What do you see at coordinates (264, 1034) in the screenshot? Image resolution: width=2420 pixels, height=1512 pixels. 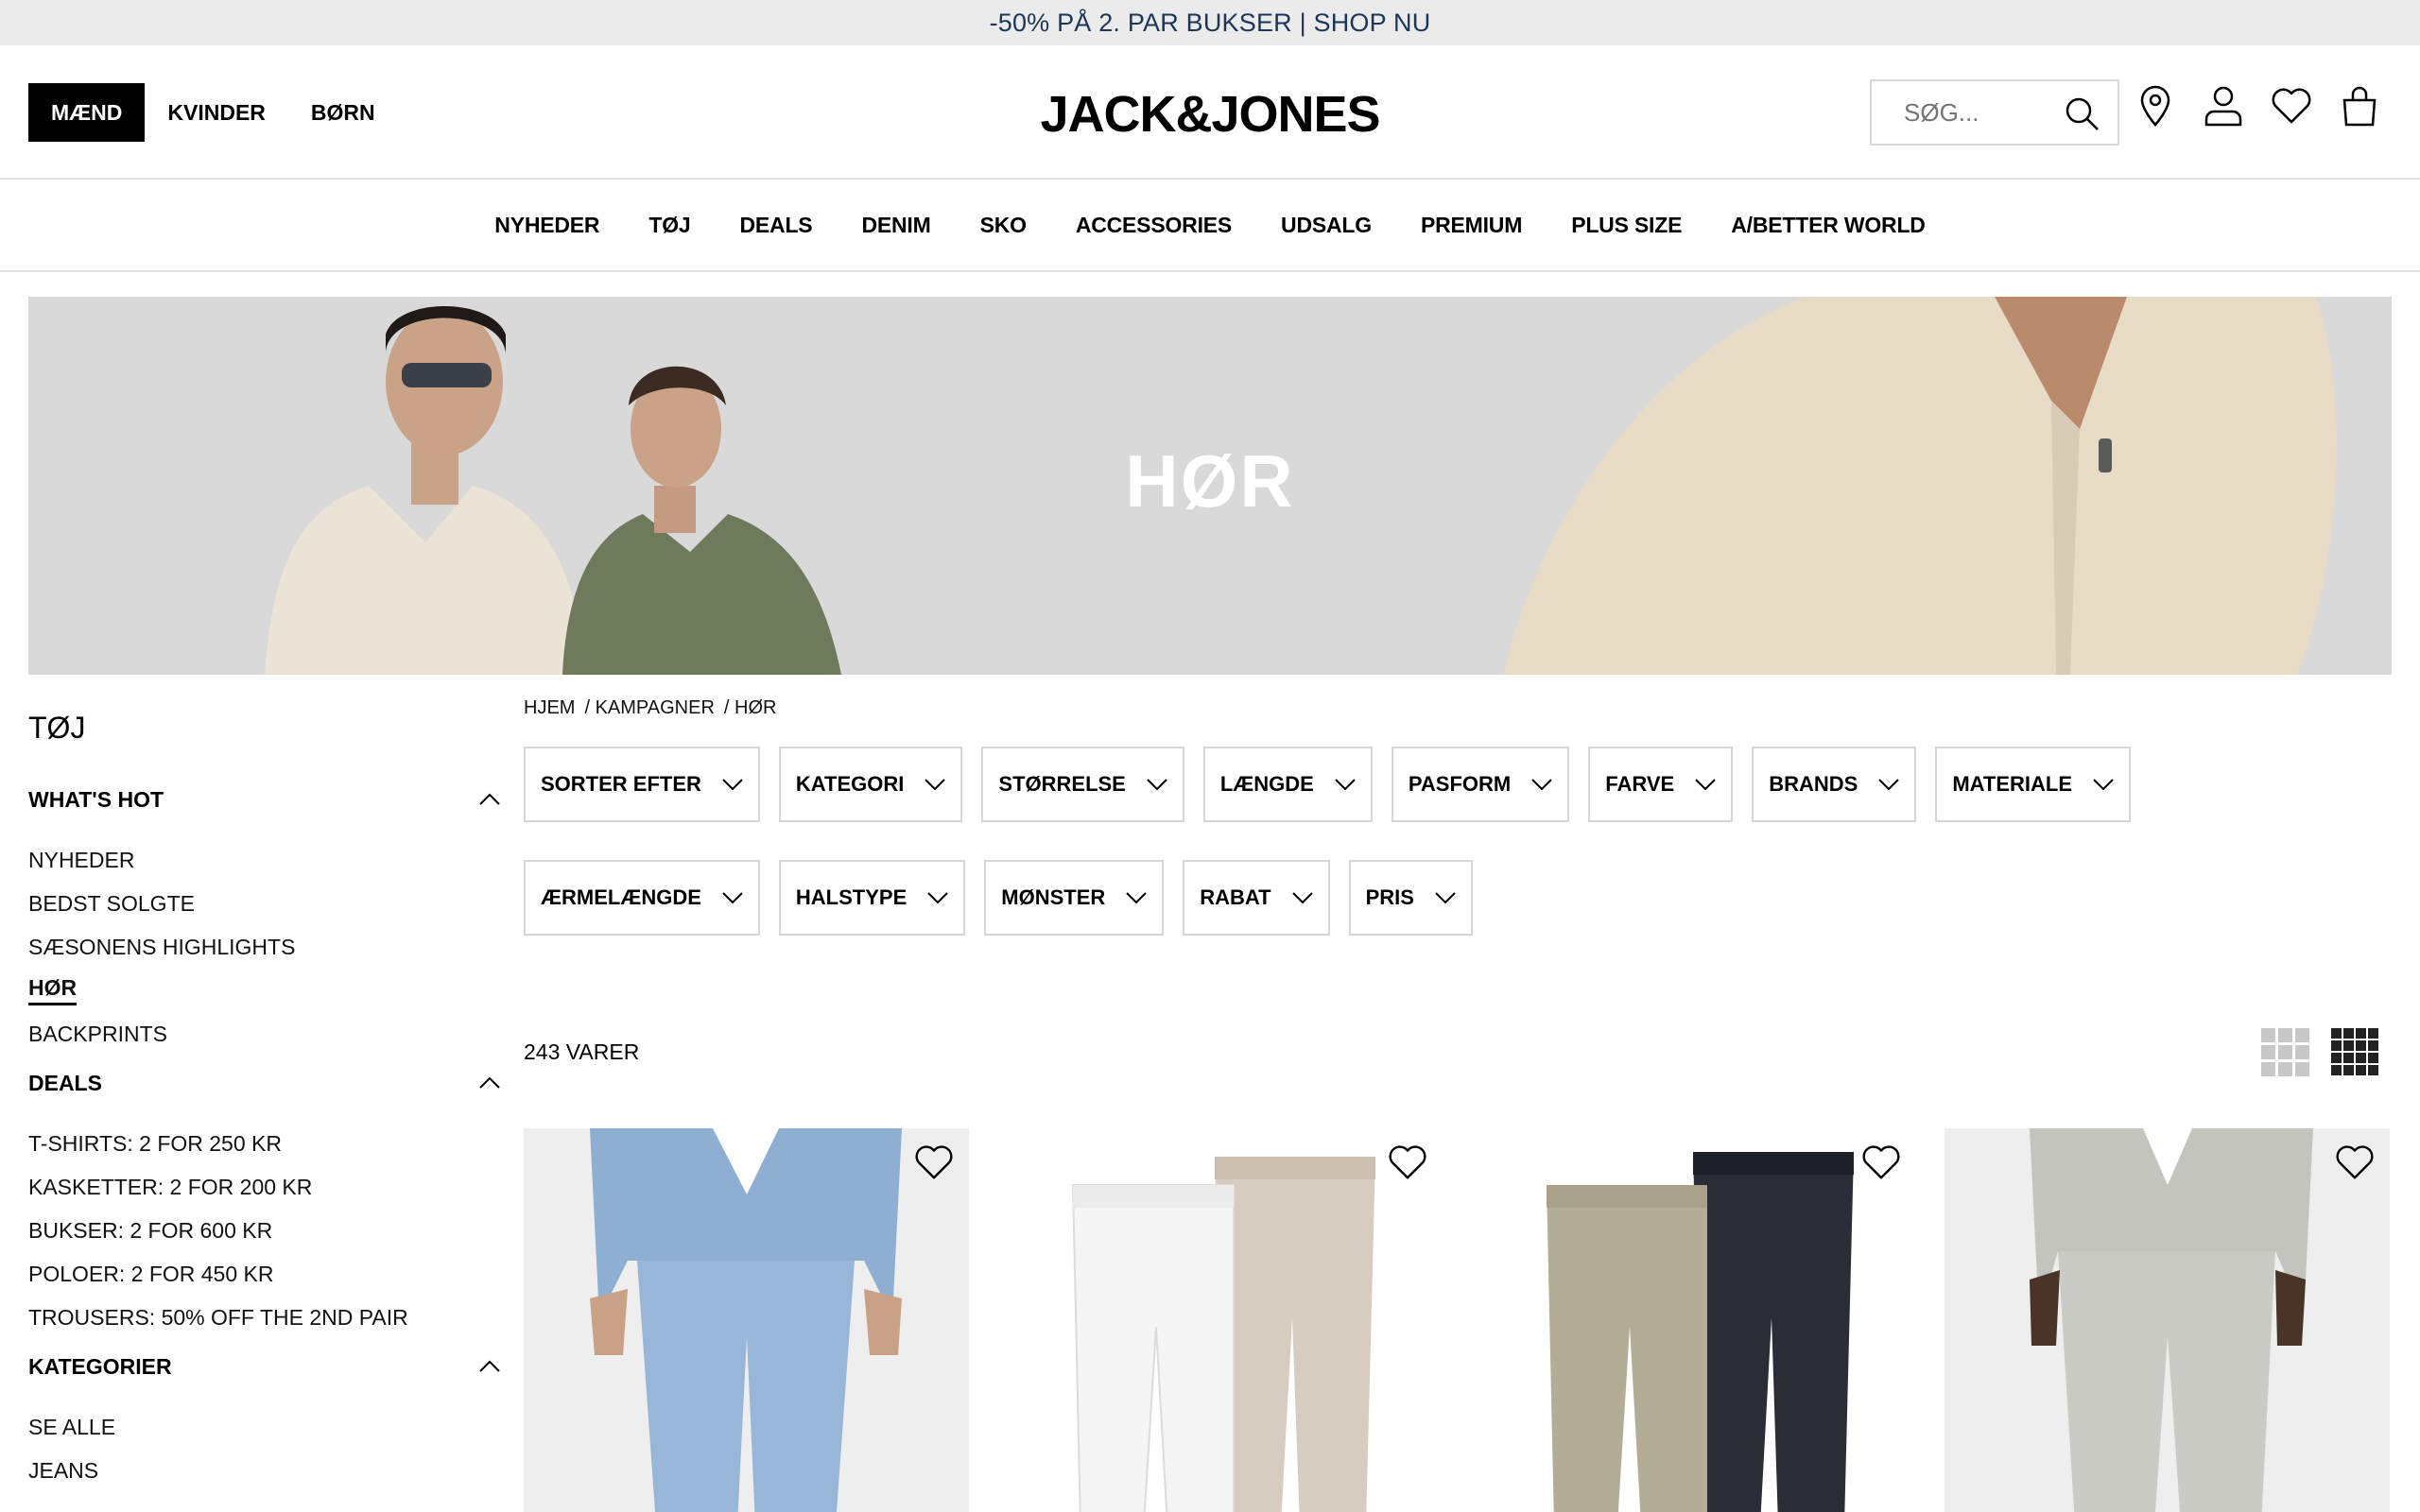 I see `sidebar-item-backprints: BACKPRINTS` at bounding box center [264, 1034].